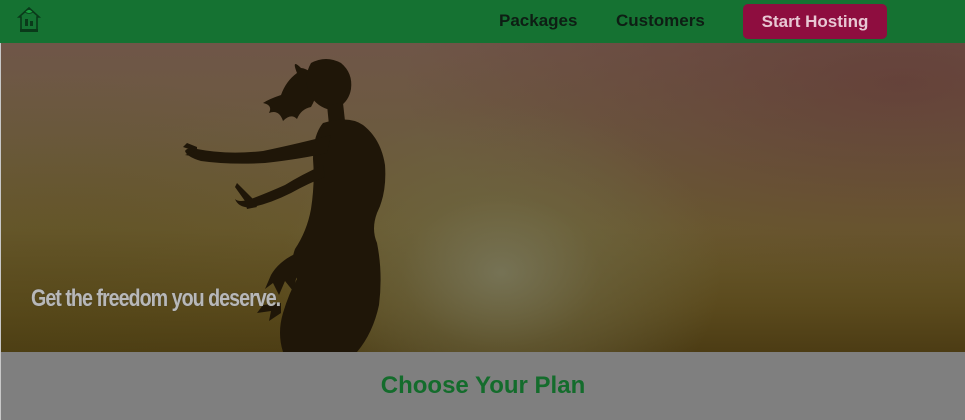  Describe the element at coordinates (156, 298) in the screenshot. I see `hero-tagline: Get the freedom you deserve.` at that location.